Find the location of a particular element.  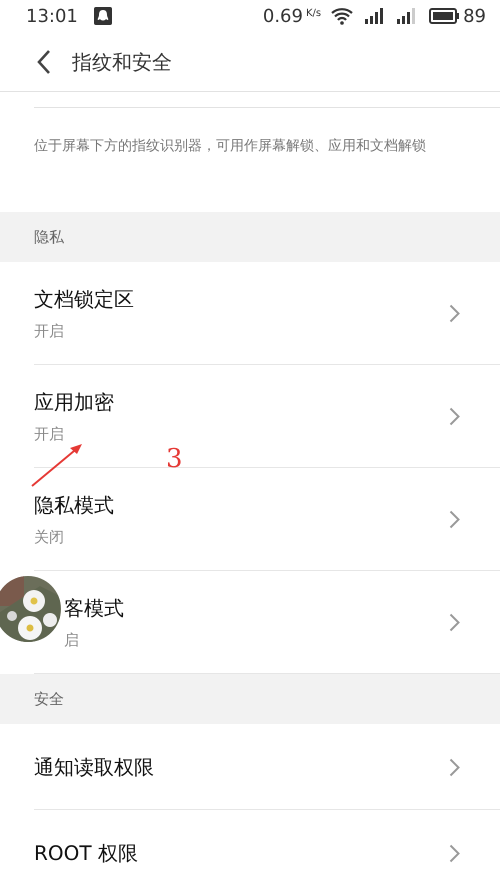

battery-level: 89 is located at coordinates (474, 16).